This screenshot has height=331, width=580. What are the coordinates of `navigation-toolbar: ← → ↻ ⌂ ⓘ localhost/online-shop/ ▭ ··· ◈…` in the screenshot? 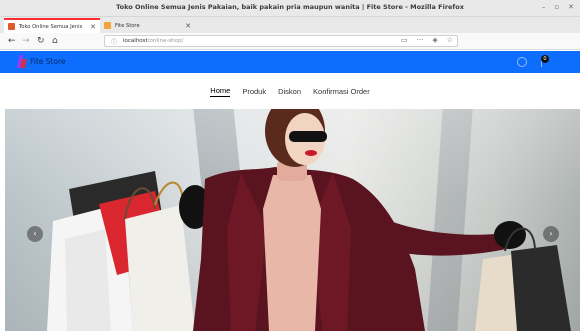 It's located at (290, 55).